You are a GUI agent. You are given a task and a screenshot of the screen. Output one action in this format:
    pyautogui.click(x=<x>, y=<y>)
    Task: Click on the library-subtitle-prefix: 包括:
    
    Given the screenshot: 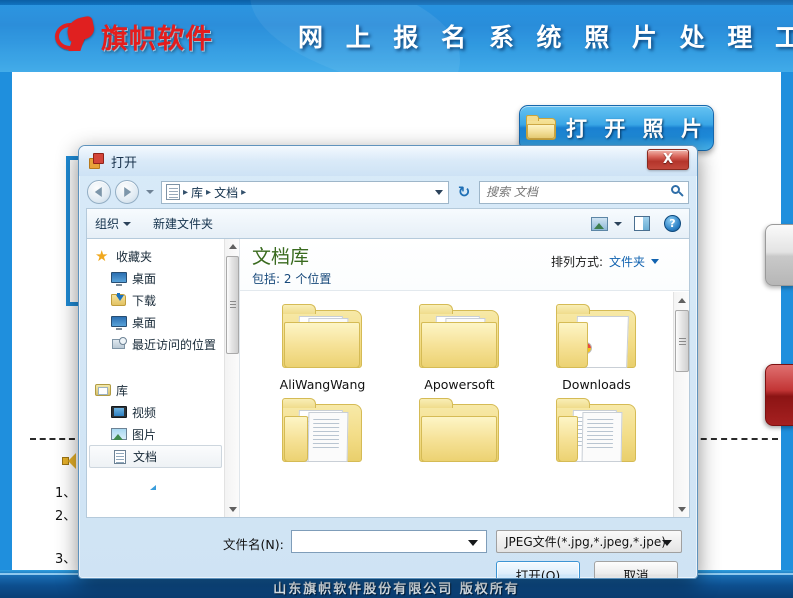 What is the action you would take?
    pyautogui.click(x=266, y=279)
    